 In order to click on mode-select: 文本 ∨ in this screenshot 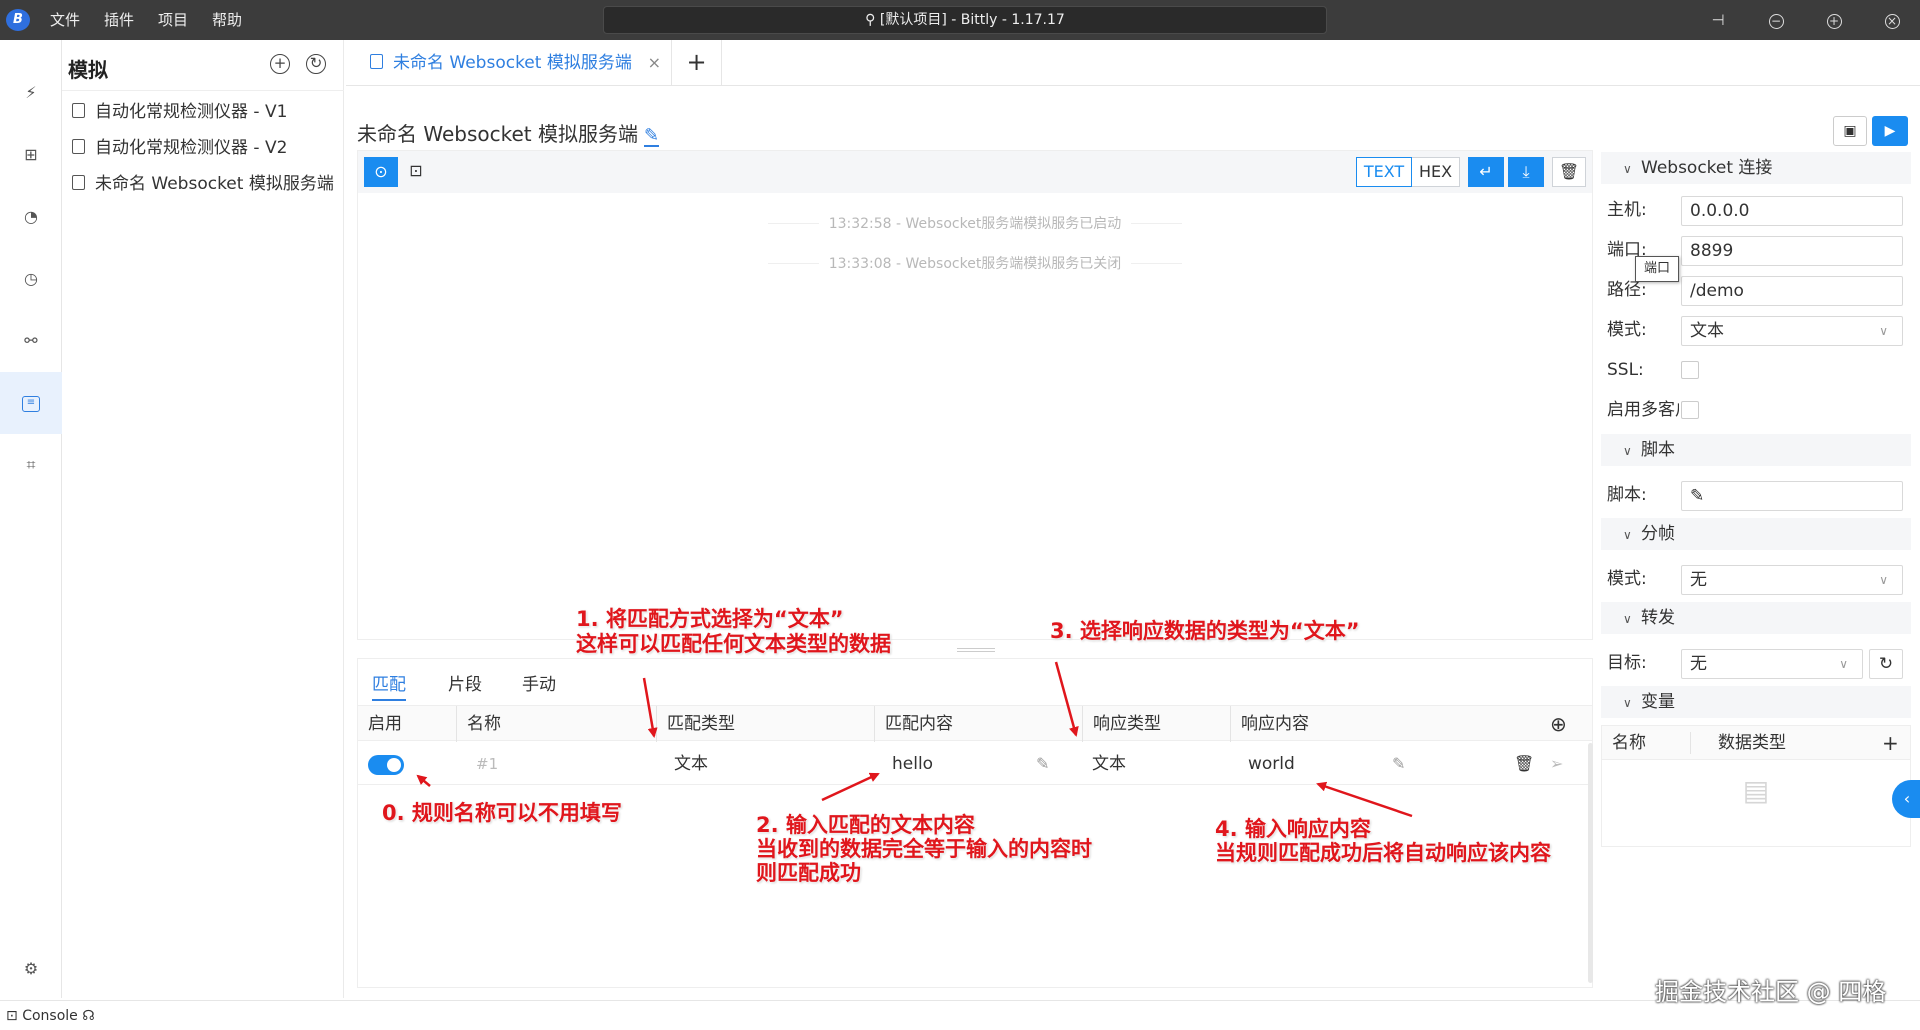, I will do `click(1792, 331)`.